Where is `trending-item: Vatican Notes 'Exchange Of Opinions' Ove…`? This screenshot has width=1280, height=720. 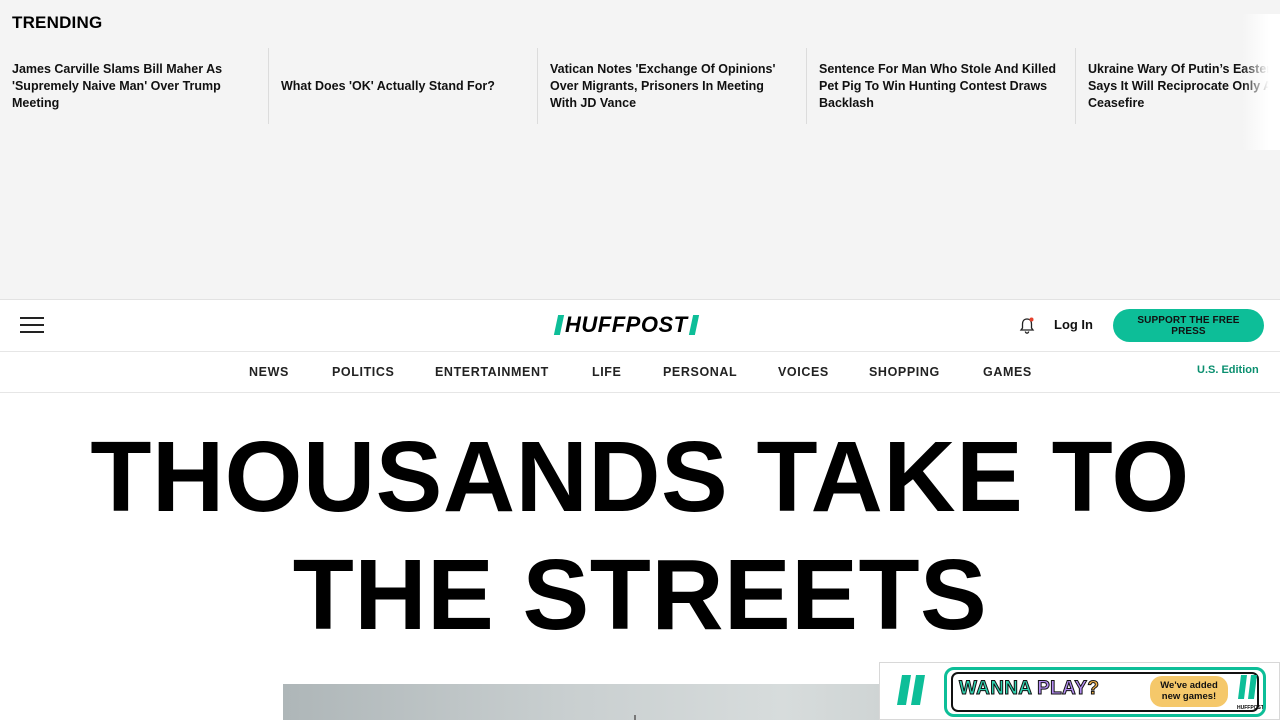
trending-item: Vatican Notes 'Exchange Of Opinions' Ove… is located at coordinates (672, 86).